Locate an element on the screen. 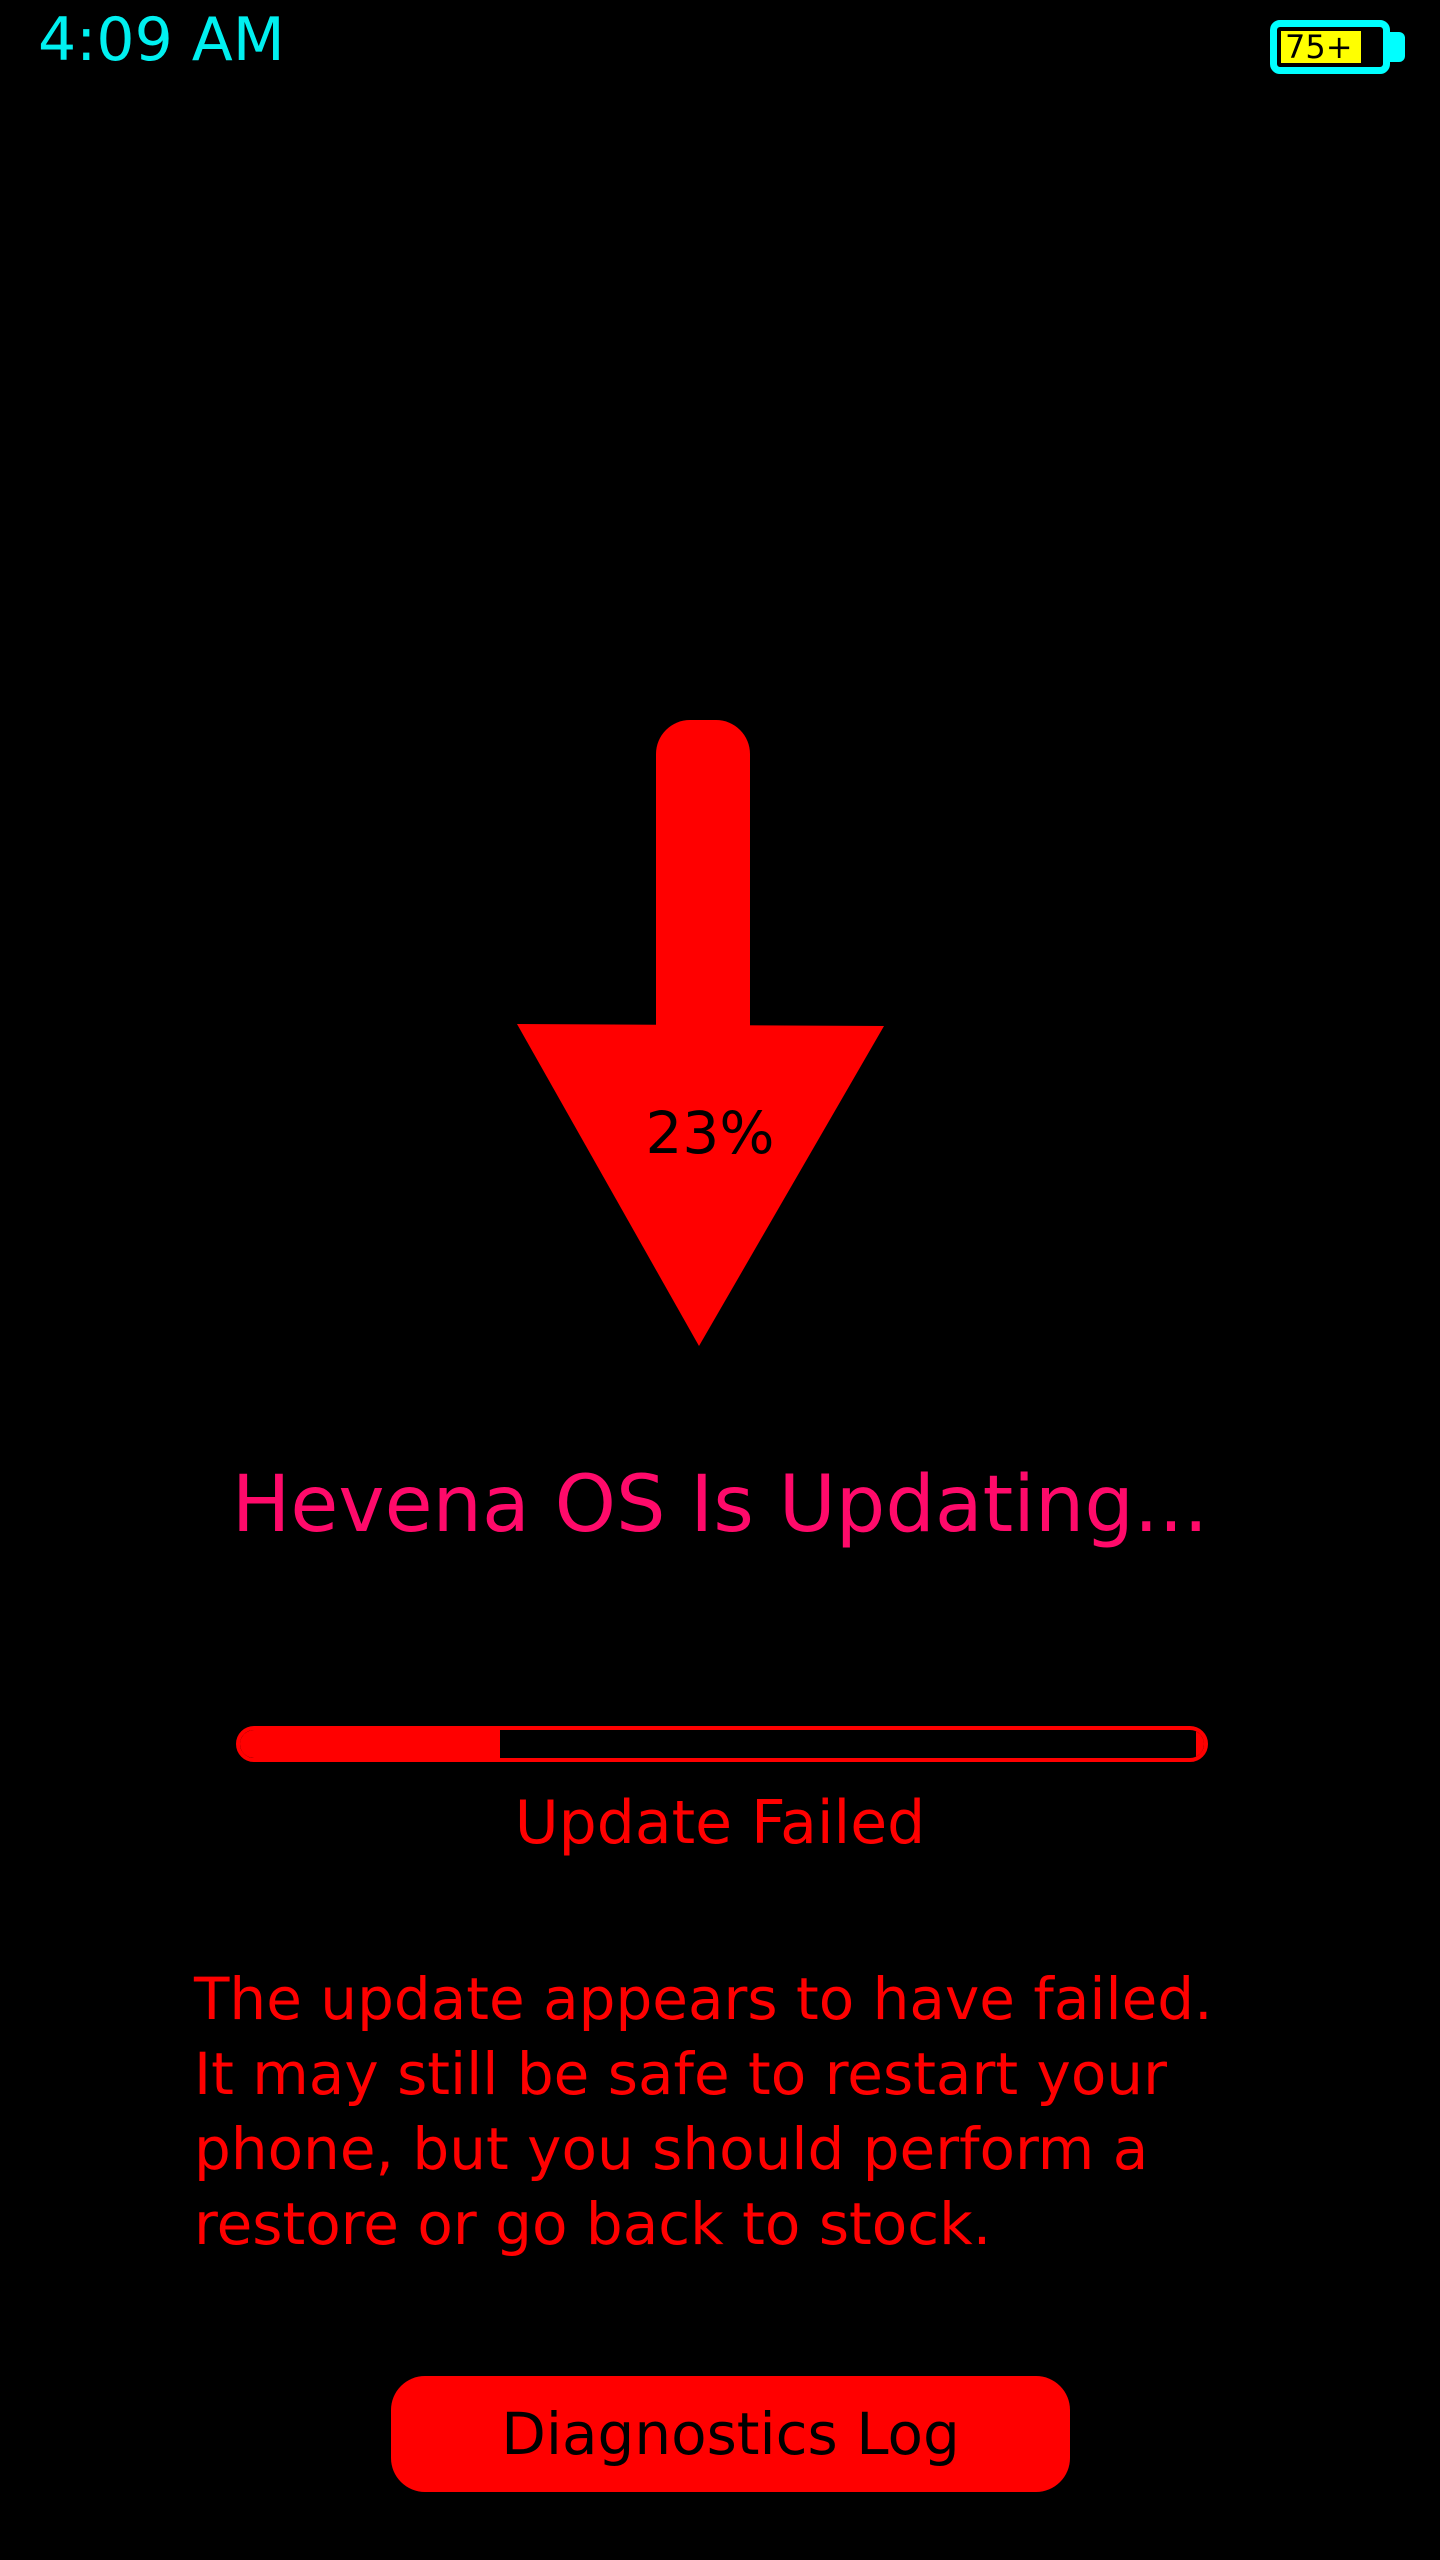  message-line: restore or go back to stock. is located at coordinates (593, 2224).